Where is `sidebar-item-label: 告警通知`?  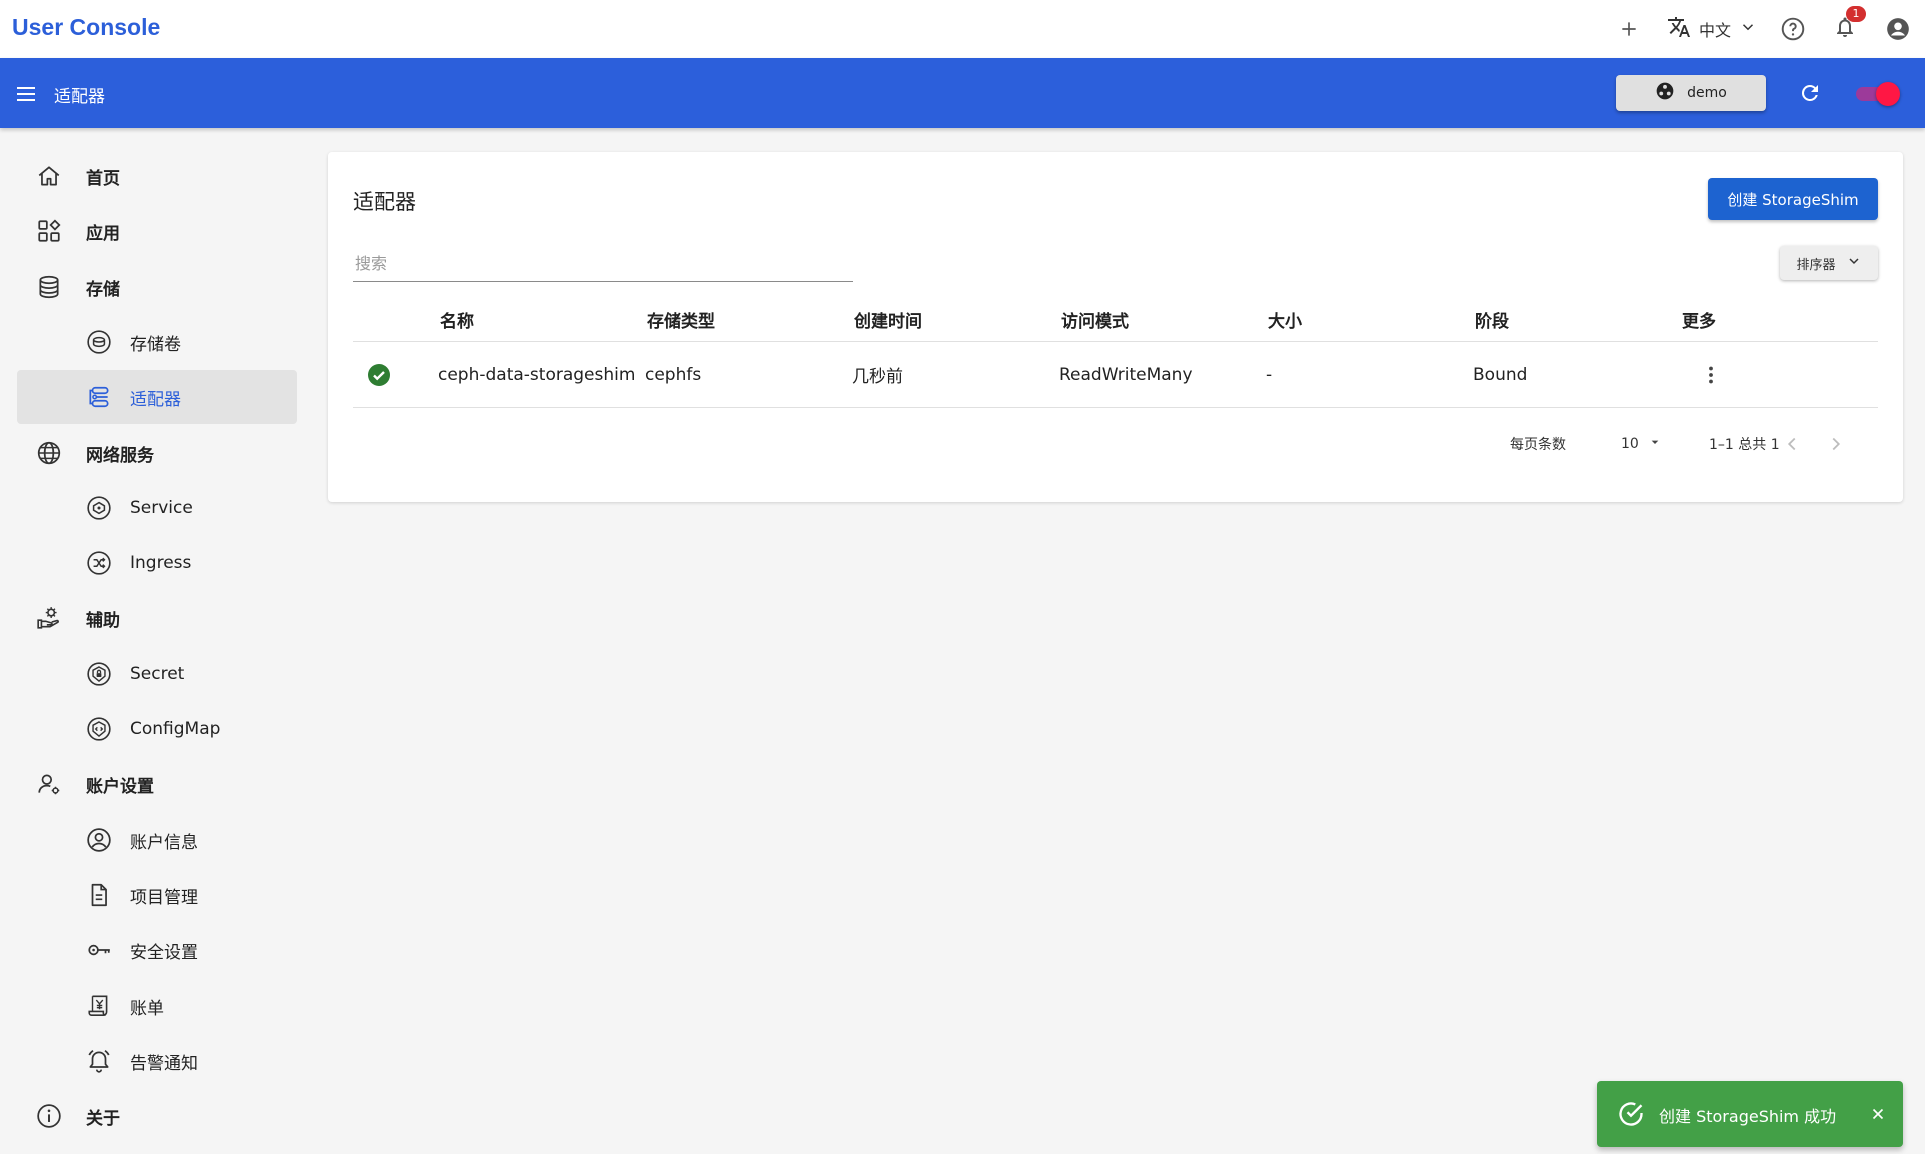 sidebar-item-label: 告警通知 is located at coordinates (164, 1063).